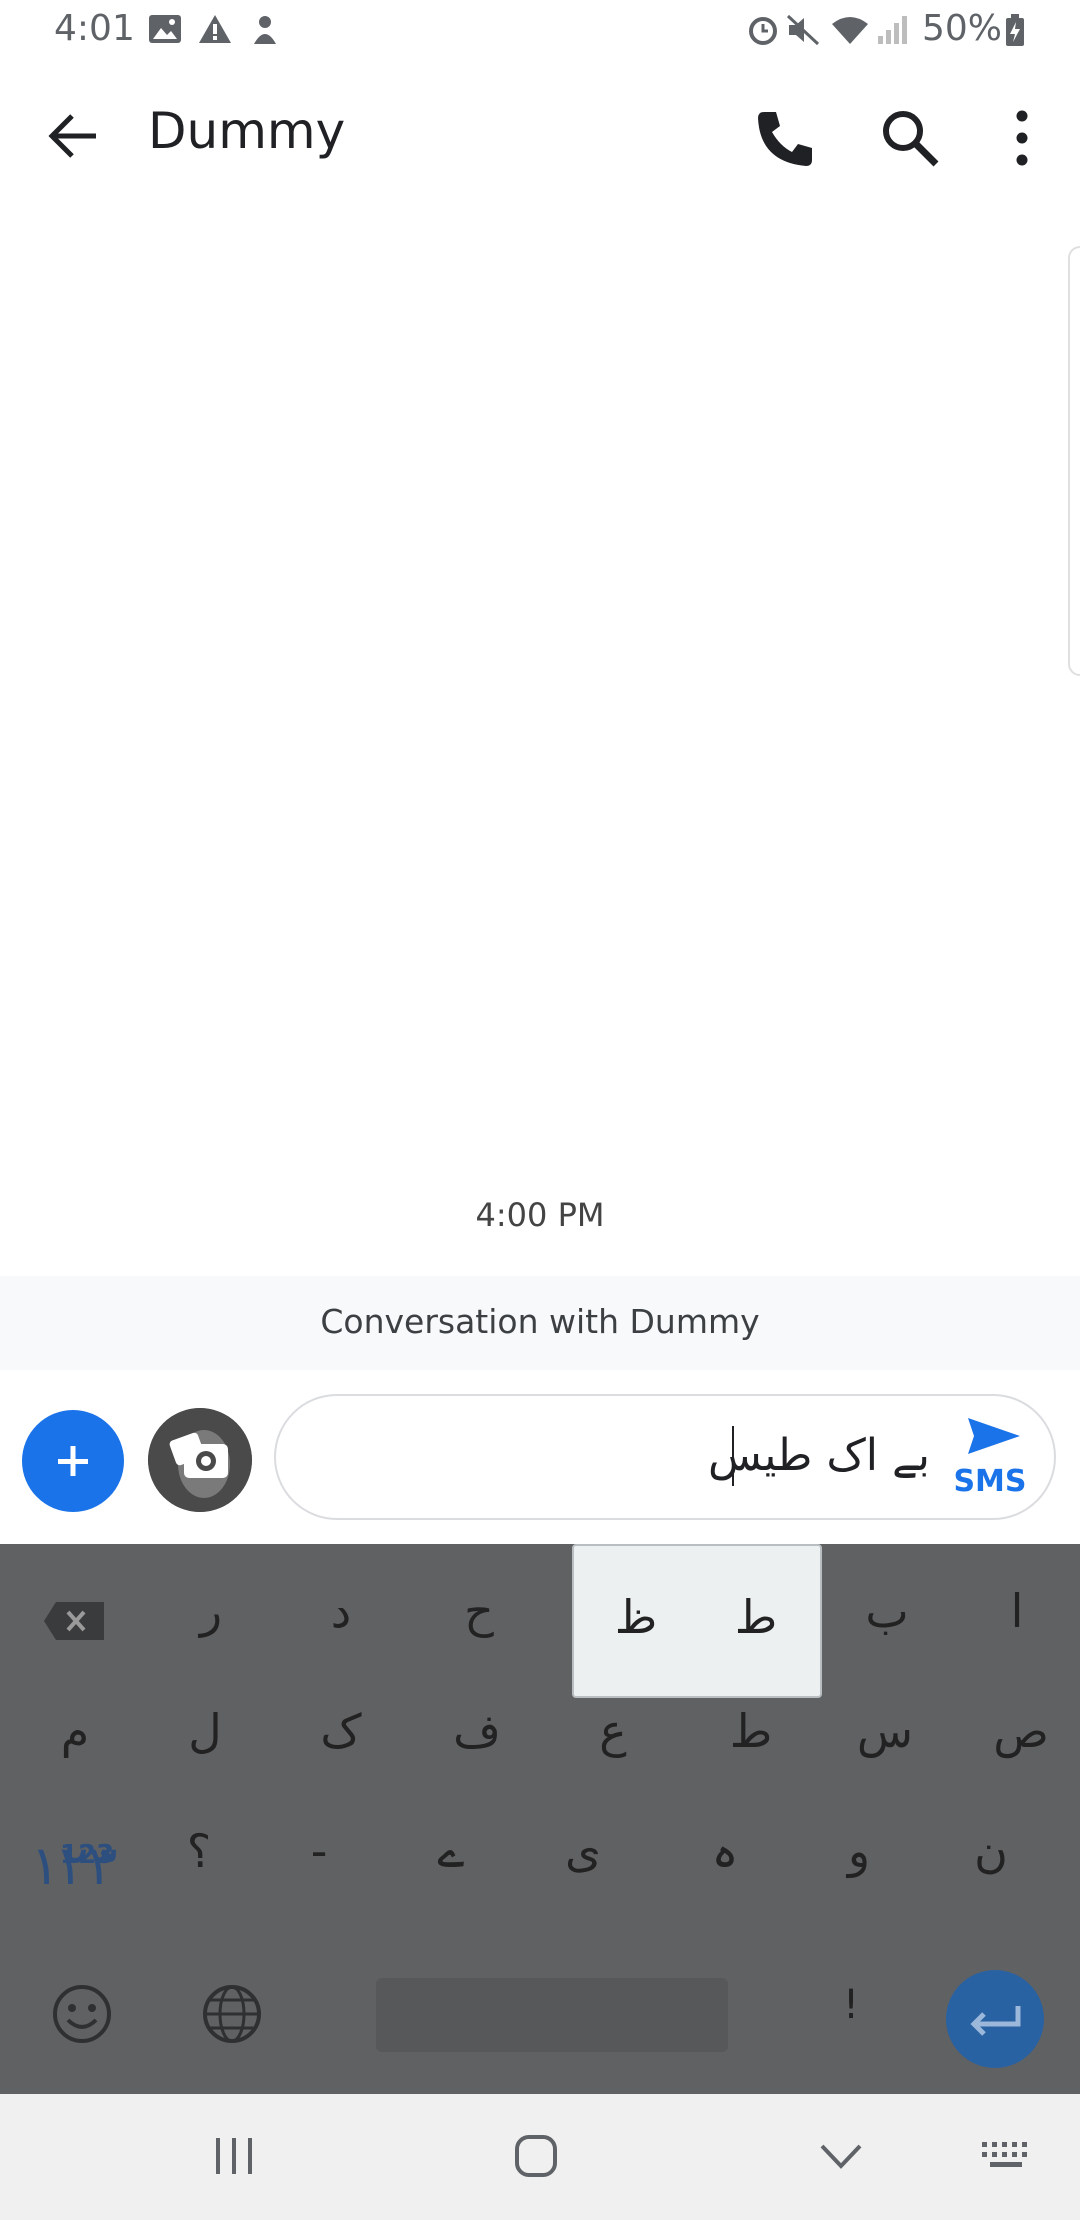 This screenshot has height=2220, width=1080. What do you see at coordinates (537, 2157) in the screenshot?
I see `home-icon` at bounding box center [537, 2157].